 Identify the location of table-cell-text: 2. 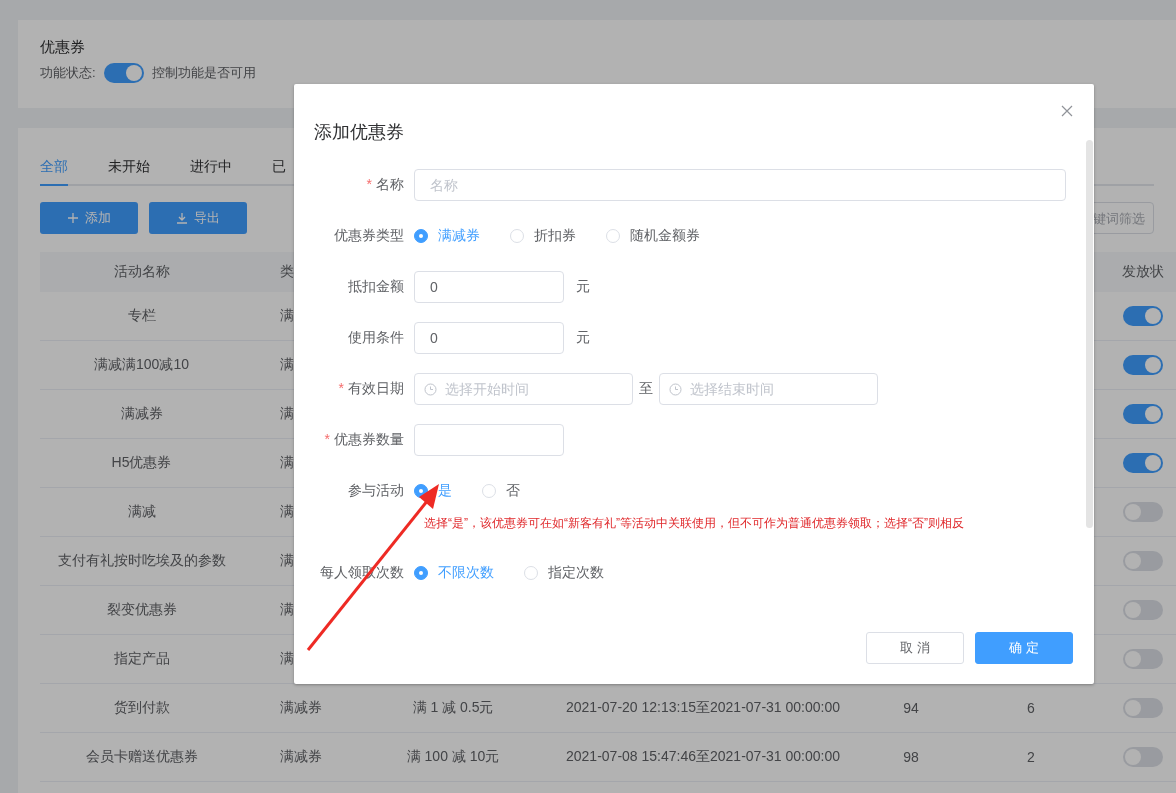
(1031, 757).